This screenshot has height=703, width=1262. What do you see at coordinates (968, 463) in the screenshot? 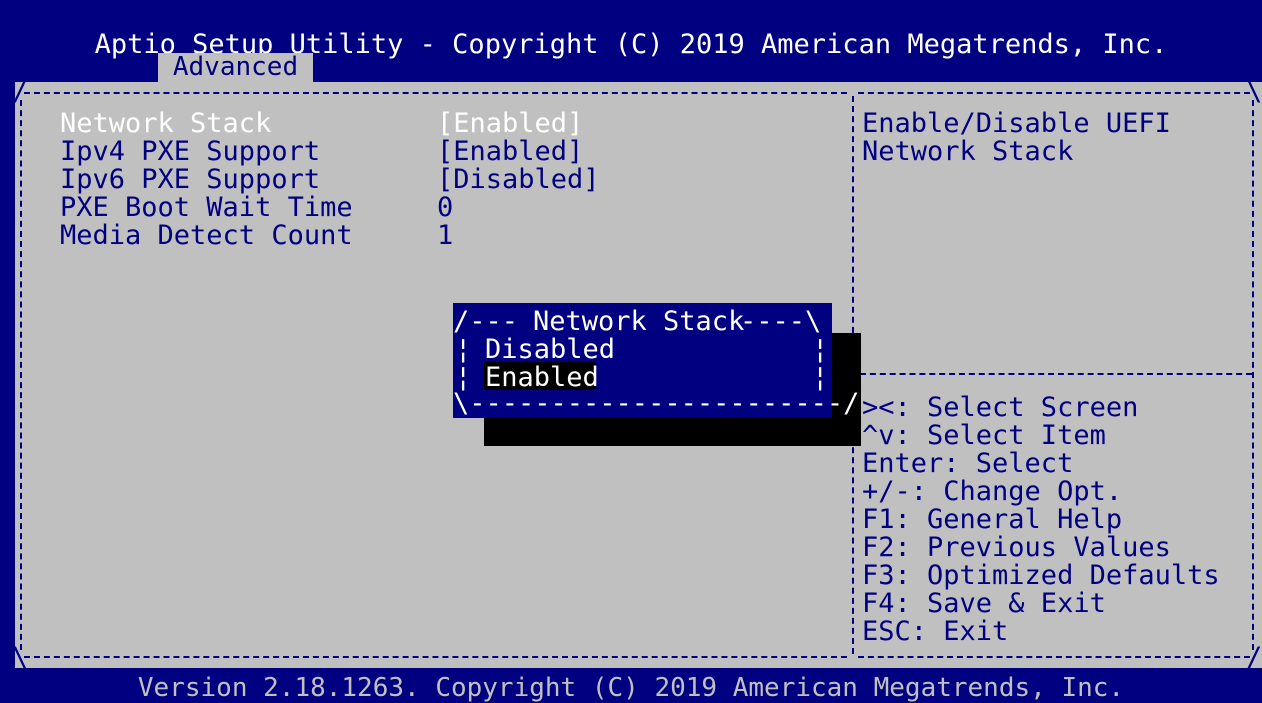
I see `key-help-enter: Enter: Select` at bounding box center [968, 463].